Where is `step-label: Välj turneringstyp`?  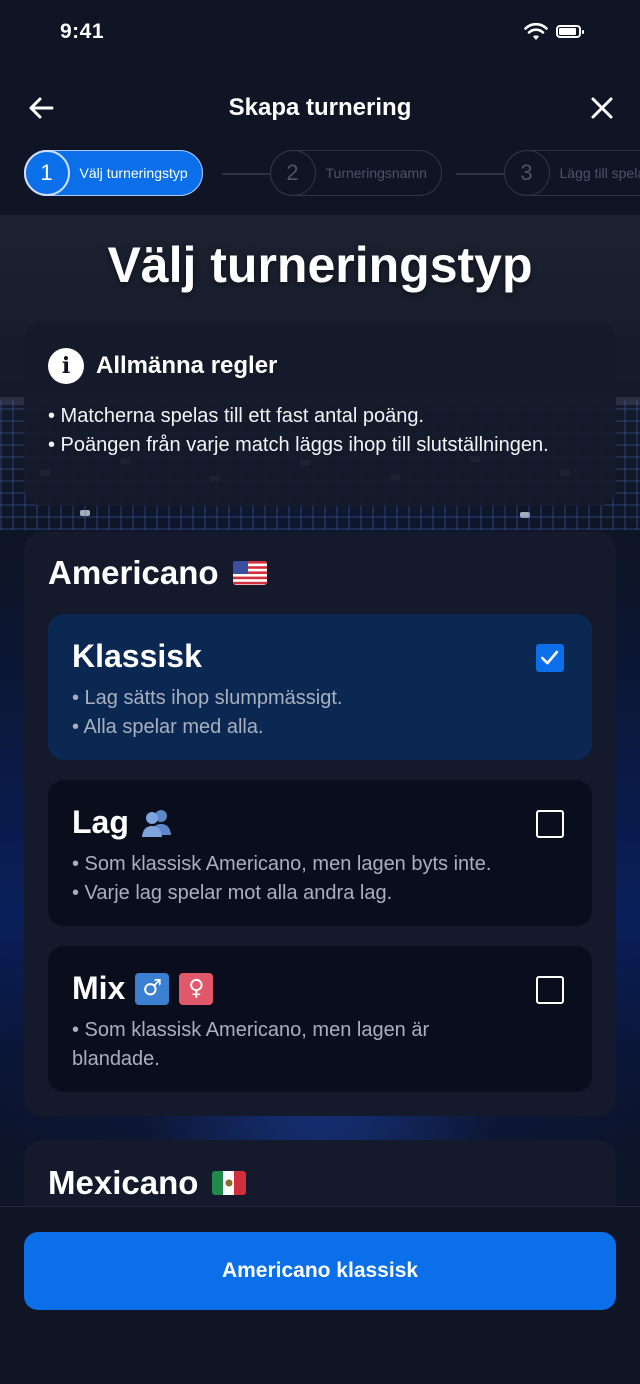 step-label: Välj turneringstyp is located at coordinates (133, 173).